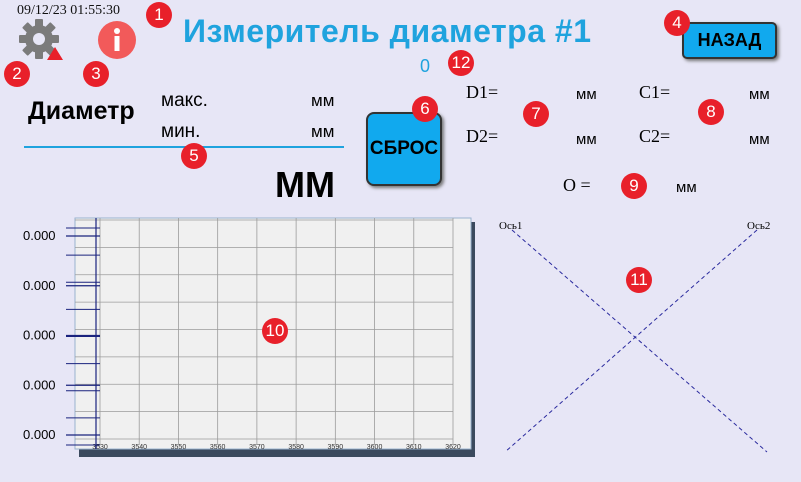 The width and height of the screenshot is (801, 482). Describe the element at coordinates (729, 40) in the screenshot. I see `back-button: НАЗАД` at that location.